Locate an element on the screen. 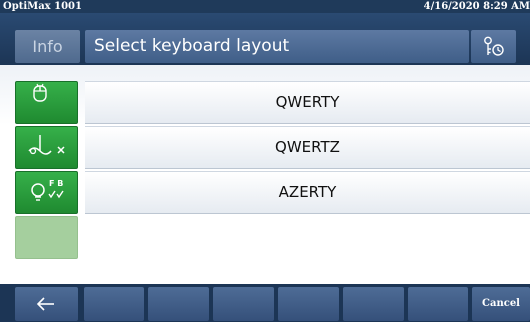  mouse-button is located at coordinates (46, 102).